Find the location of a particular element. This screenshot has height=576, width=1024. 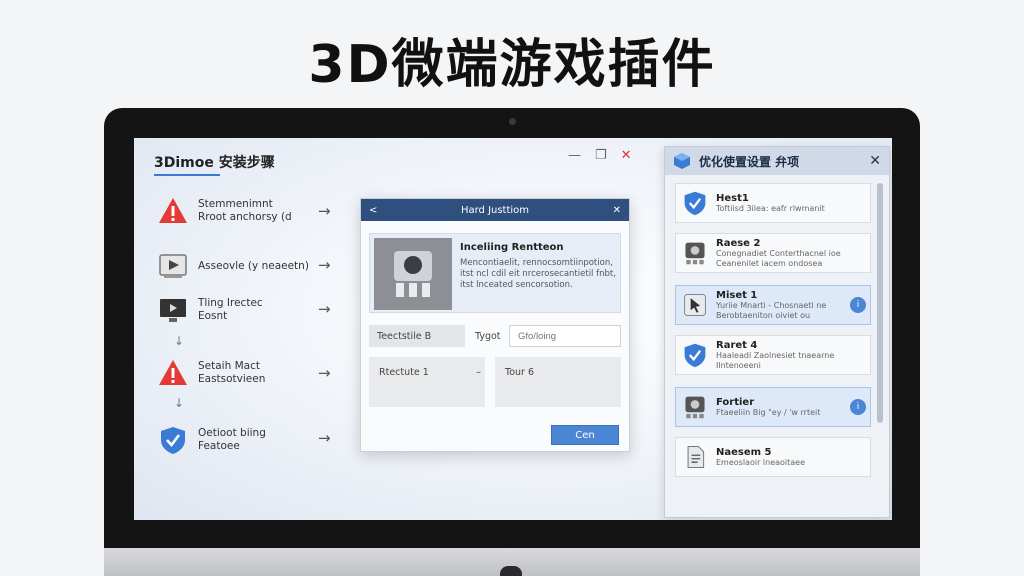

dialog-title: Hard Justtiom is located at coordinates (495, 210).